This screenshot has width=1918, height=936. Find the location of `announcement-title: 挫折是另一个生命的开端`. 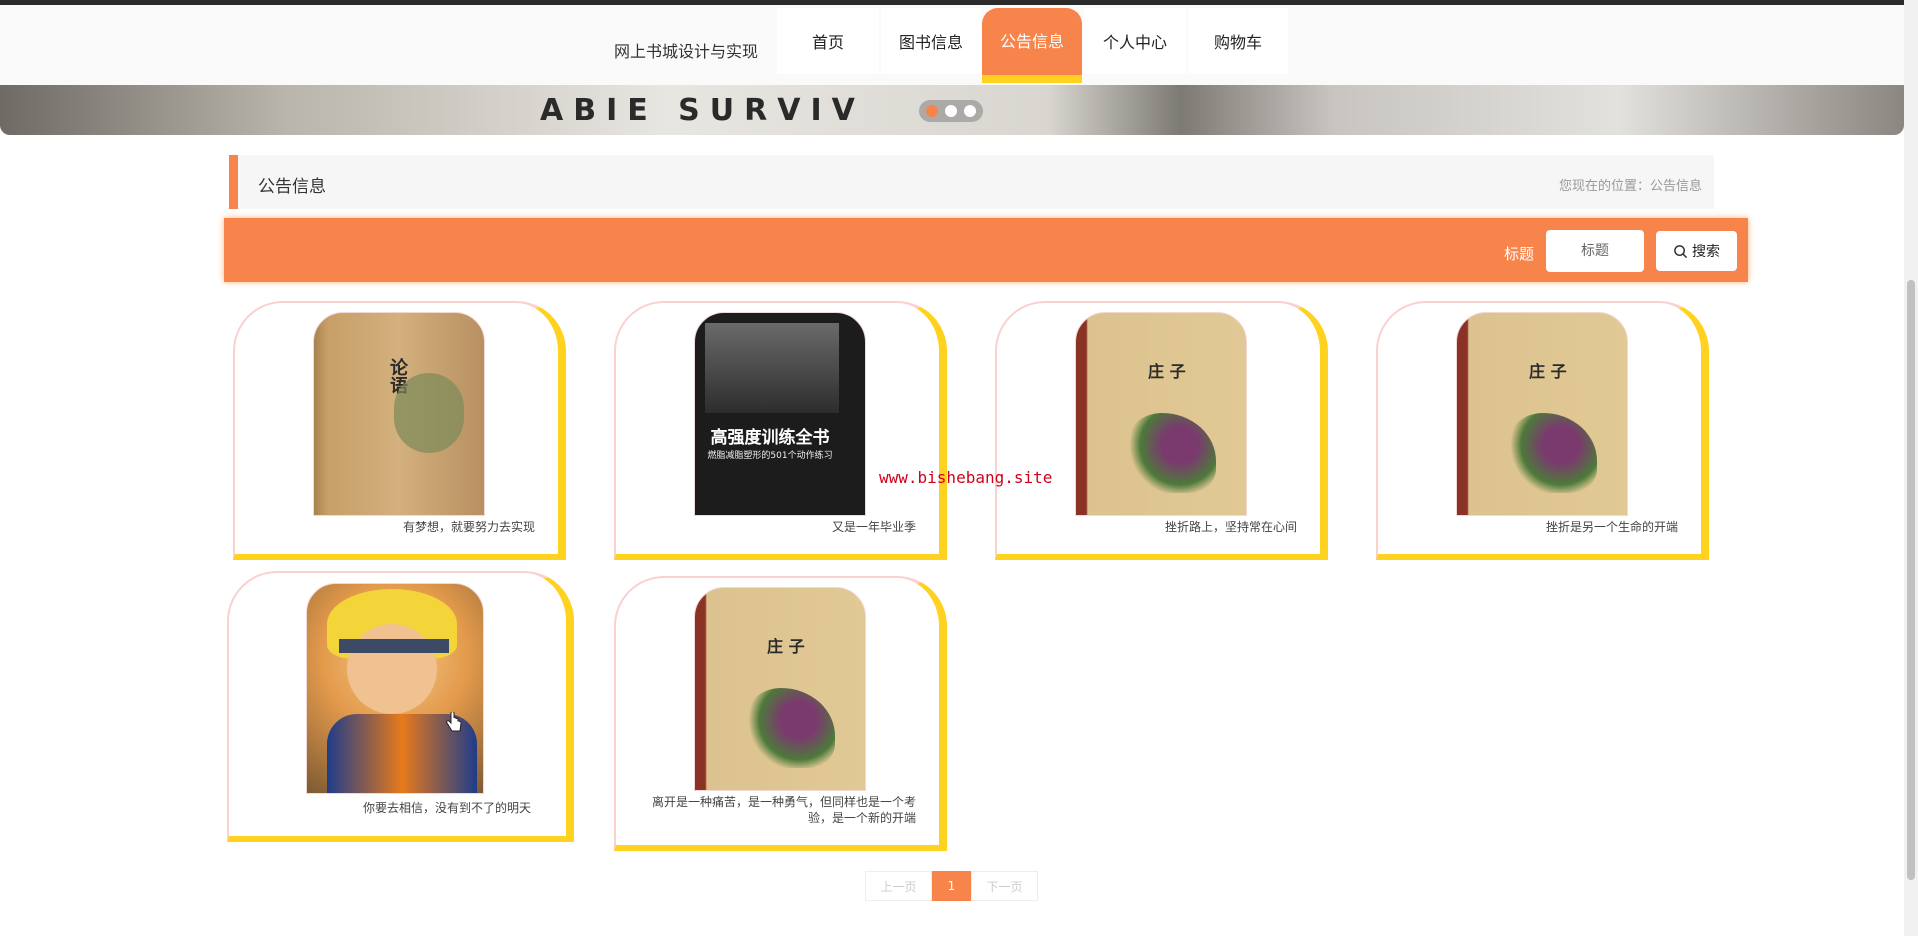

announcement-title: 挫折是另一个生命的开端 is located at coordinates (1611, 527).